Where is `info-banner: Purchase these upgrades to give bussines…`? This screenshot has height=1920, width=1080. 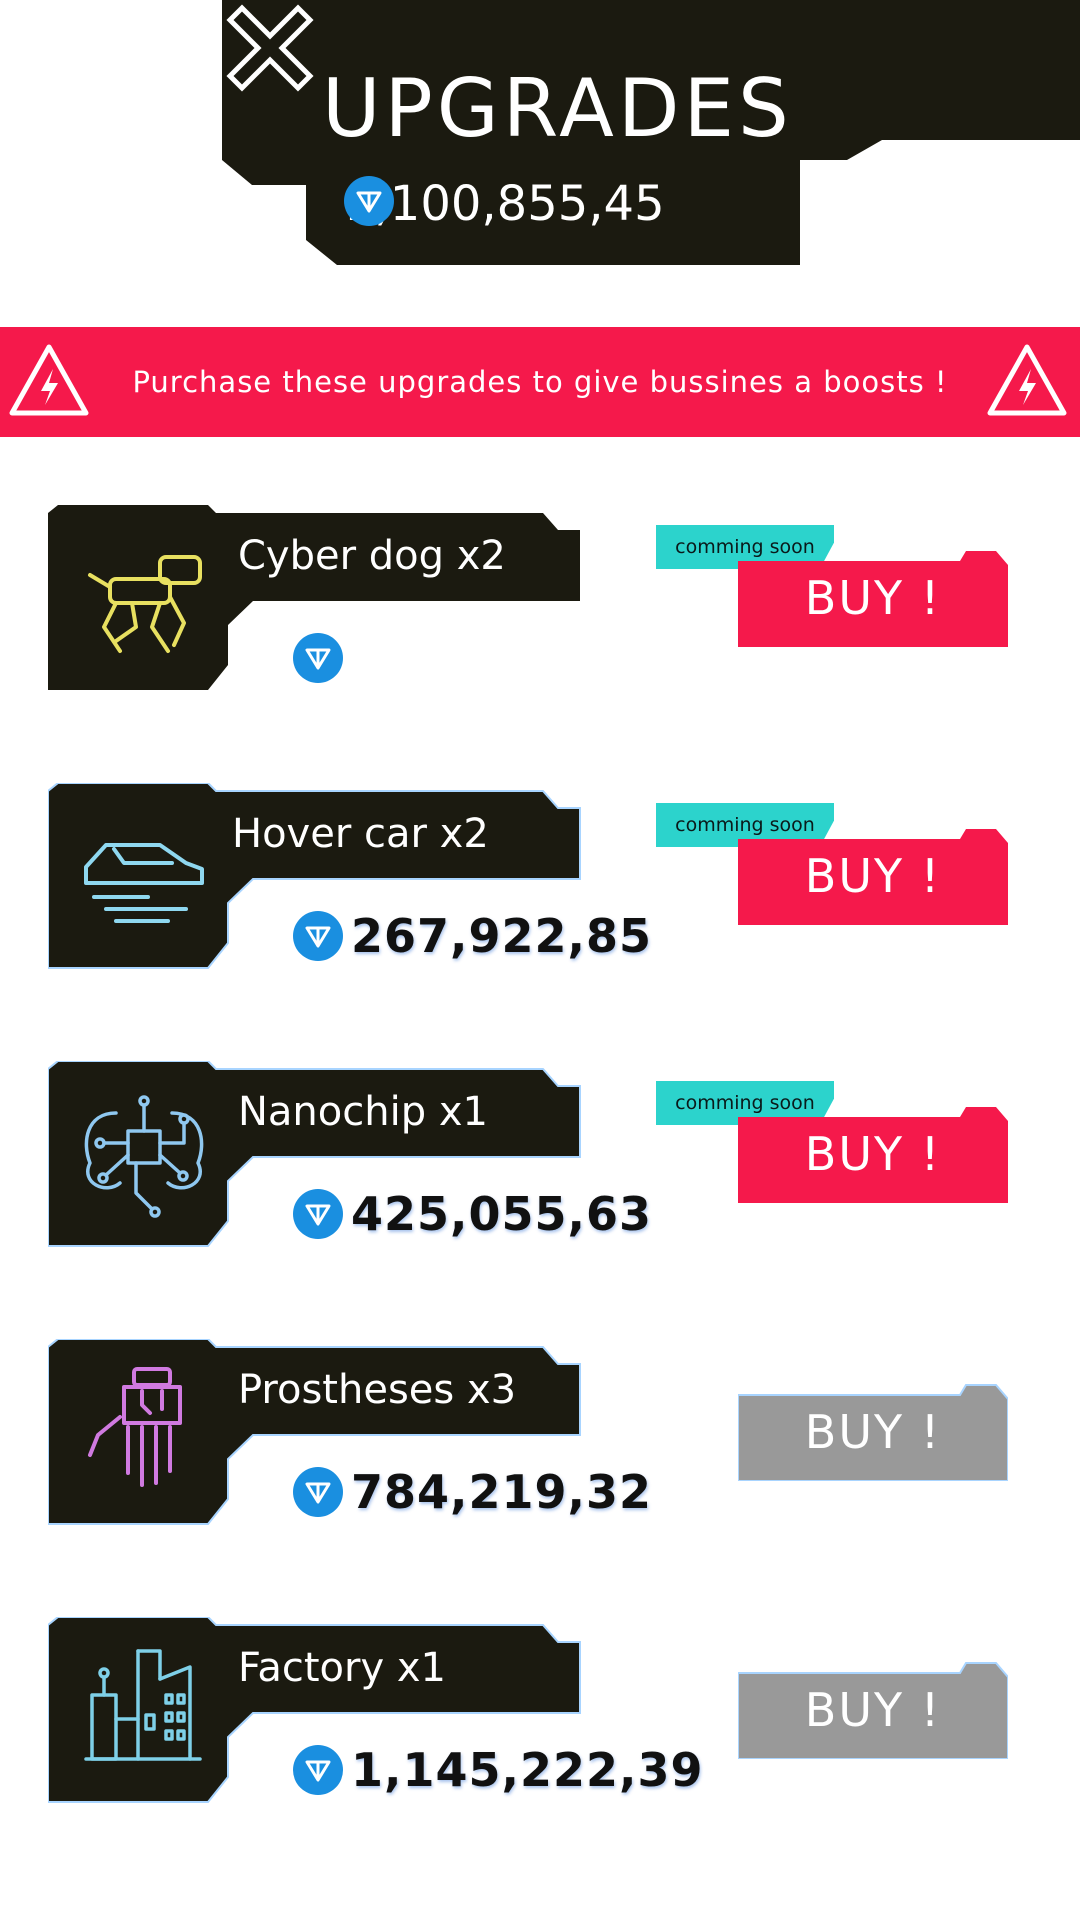 info-banner: Purchase these upgrades to give bussines… is located at coordinates (540, 382).